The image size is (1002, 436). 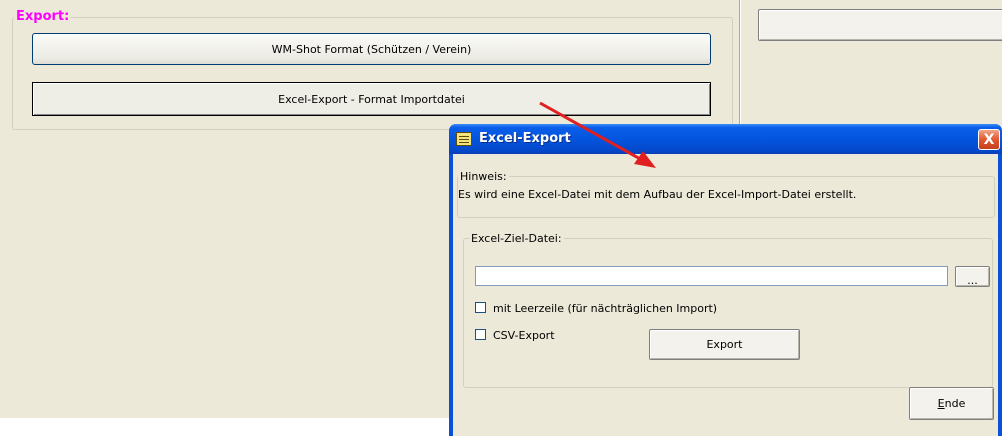 I want to click on end-button-accelerator: E, so click(x=941, y=403).